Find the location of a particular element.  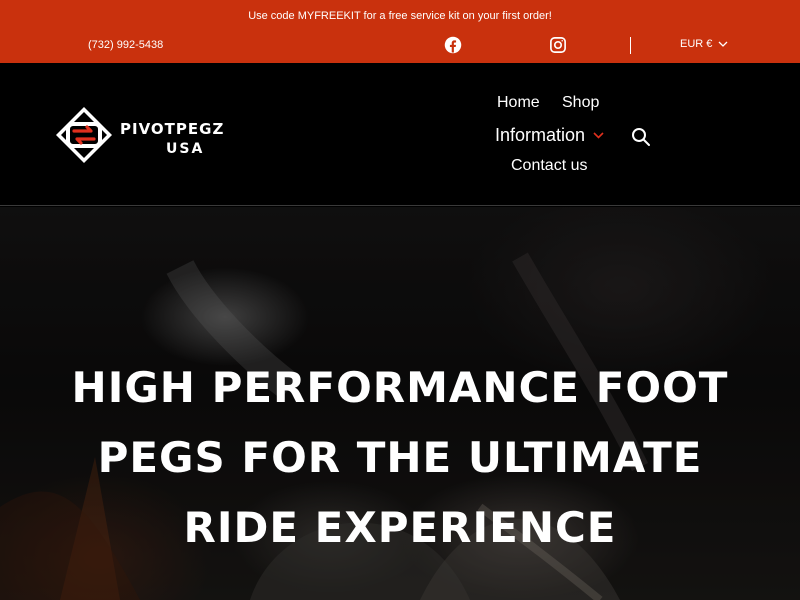

nav-item-information-label: Information is located at coordinates (540, 135).